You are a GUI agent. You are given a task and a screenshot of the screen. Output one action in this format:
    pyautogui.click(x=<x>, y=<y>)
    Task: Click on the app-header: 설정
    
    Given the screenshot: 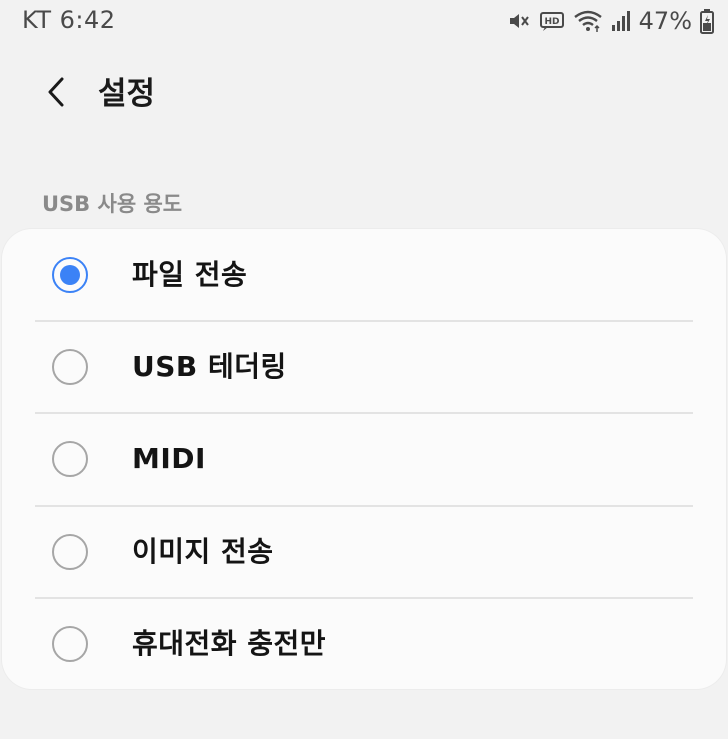 What is the action you would take?
    pyautogui.click(x=364, y=94)
    